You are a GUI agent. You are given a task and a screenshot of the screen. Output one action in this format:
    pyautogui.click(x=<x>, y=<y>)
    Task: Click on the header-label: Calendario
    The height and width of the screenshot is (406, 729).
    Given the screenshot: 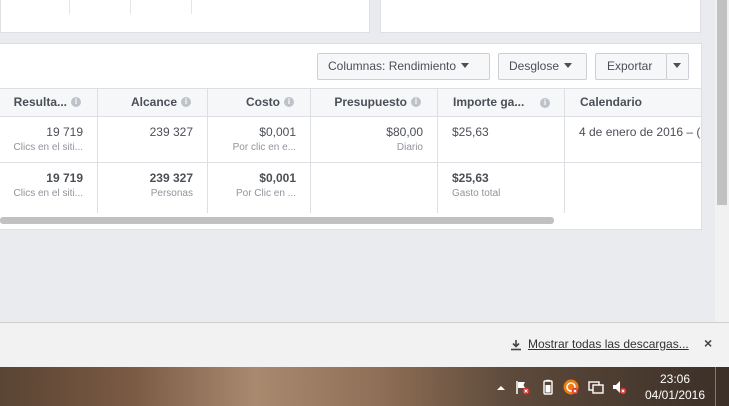 What is the action you would take?
    pyautogui.click(x=611, y=102)
    